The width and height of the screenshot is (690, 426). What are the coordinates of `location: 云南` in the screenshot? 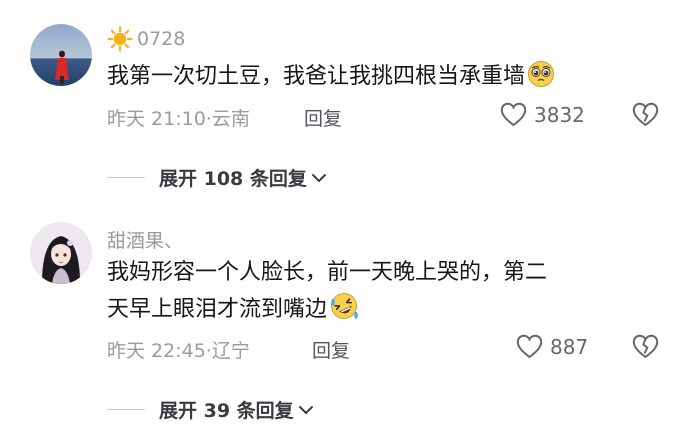 It's located at (230, 119).